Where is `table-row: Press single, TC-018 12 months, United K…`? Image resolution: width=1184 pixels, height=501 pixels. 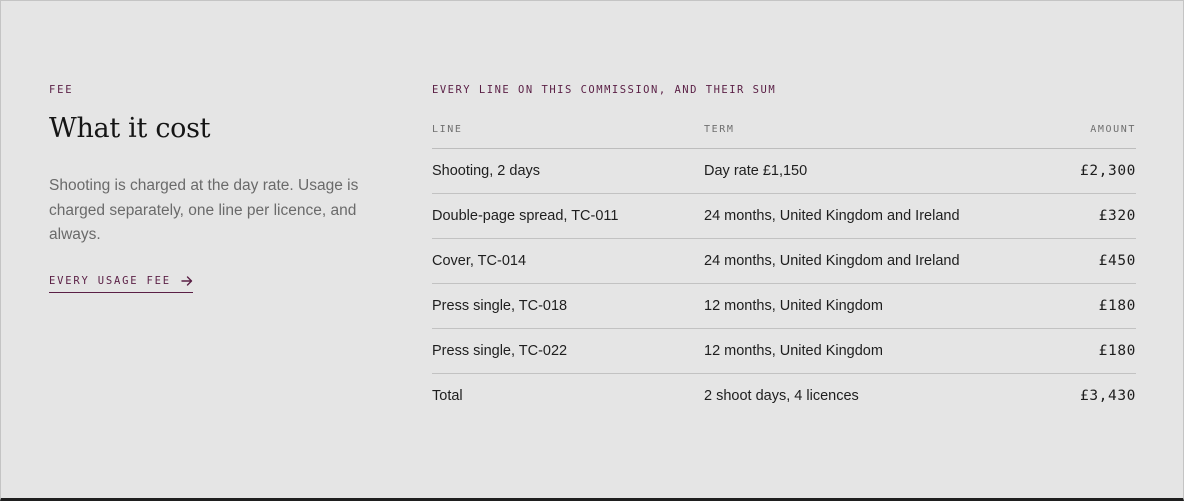
table-row: Press single, TC-018 12 months, United K… is located at coordinates (784, 306).